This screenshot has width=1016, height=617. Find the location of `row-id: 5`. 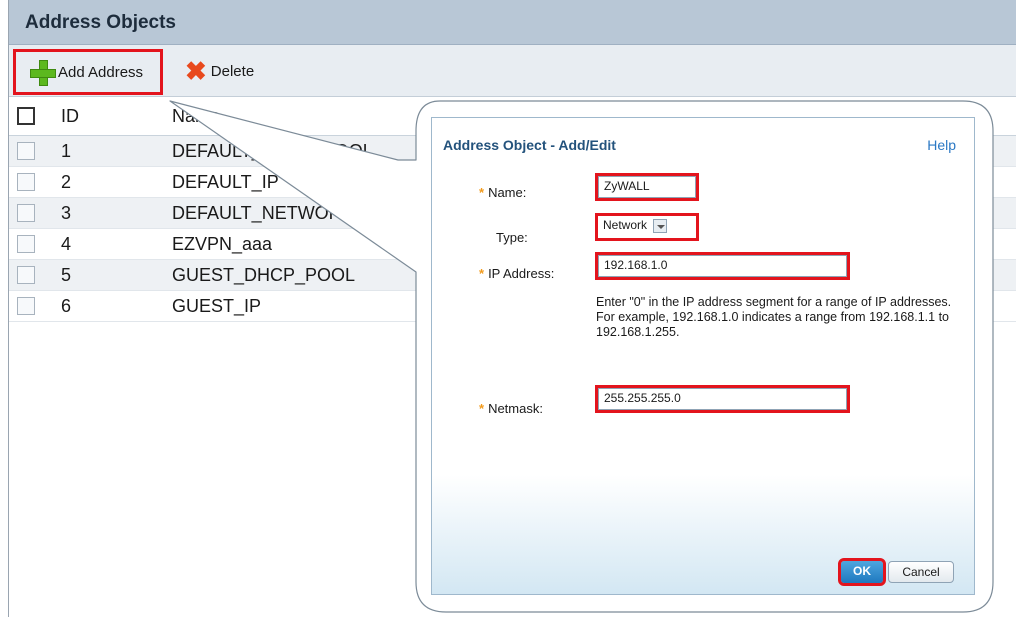

row-id: 5 is located at coordinates (66, 274).